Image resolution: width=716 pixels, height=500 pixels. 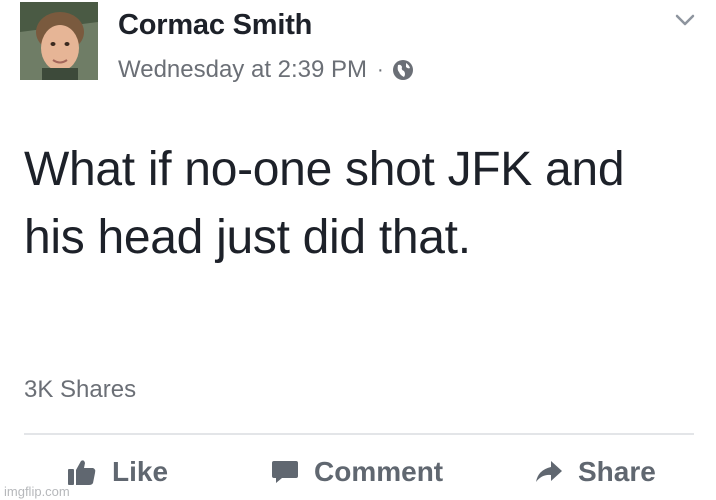 I want to click on like-button: Like, so click(x=117, y=472).